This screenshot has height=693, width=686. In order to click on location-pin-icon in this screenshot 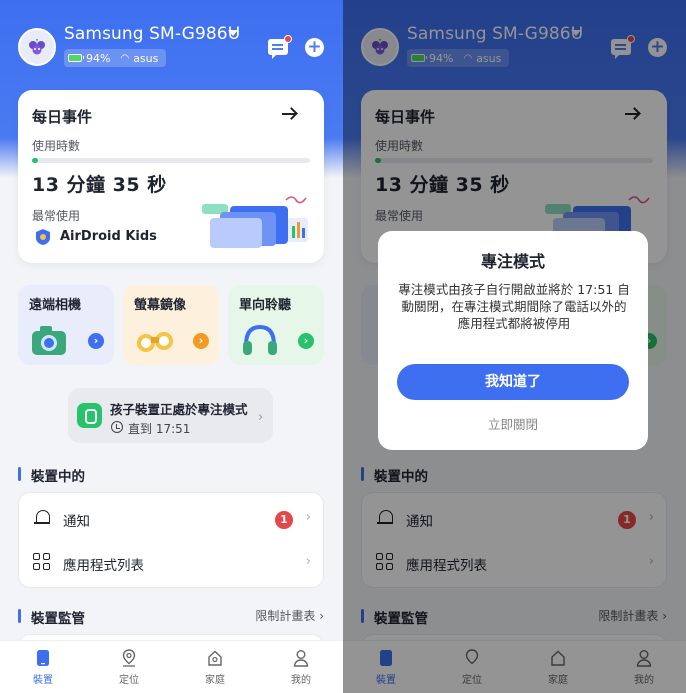, I will do `click(129, 658)`.